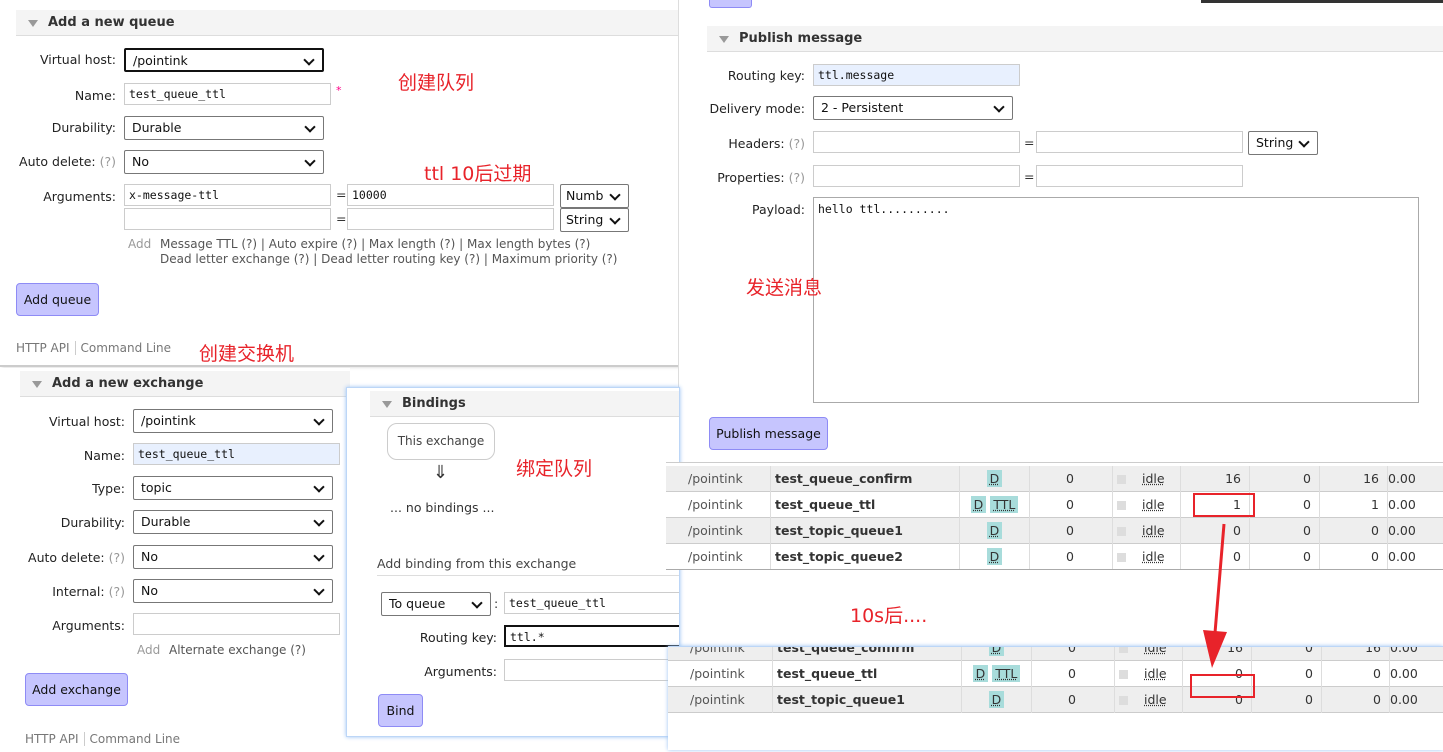 Image resolution: width=1443 pixels, height=752 pixels. Describe the element at coordinates (1139, 176) in the screenshot. I see `property-value-input` at that location.